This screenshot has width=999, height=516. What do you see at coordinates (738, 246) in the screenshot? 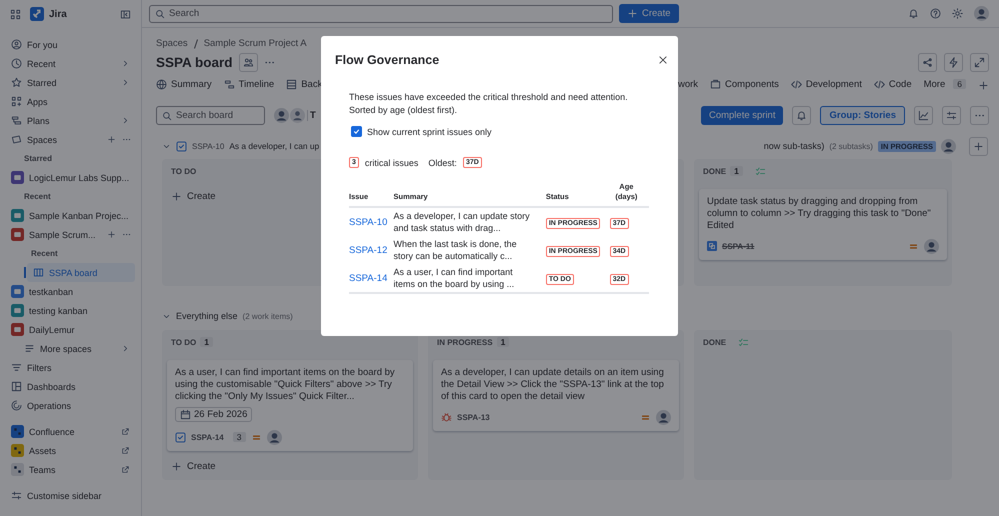
I see `issue-key: SSPA-11` at bounding box center [738, 246].